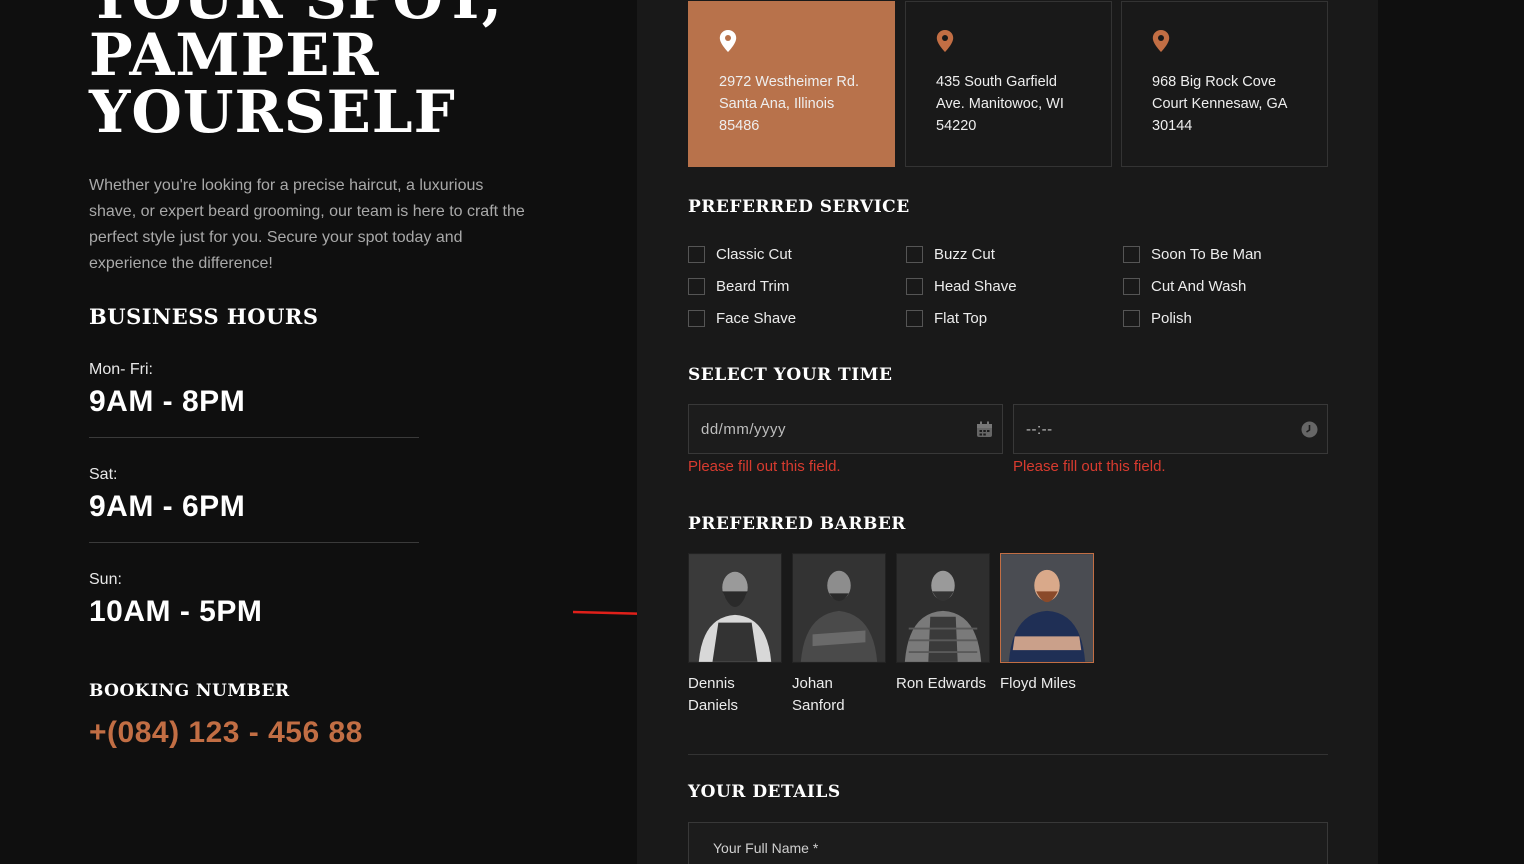 This screenshot has height=864, width=1524. Describe the element at coordinates (766, 848) in the screenshot. I see `full-name-placeholder: Your Full Name *` at that location.